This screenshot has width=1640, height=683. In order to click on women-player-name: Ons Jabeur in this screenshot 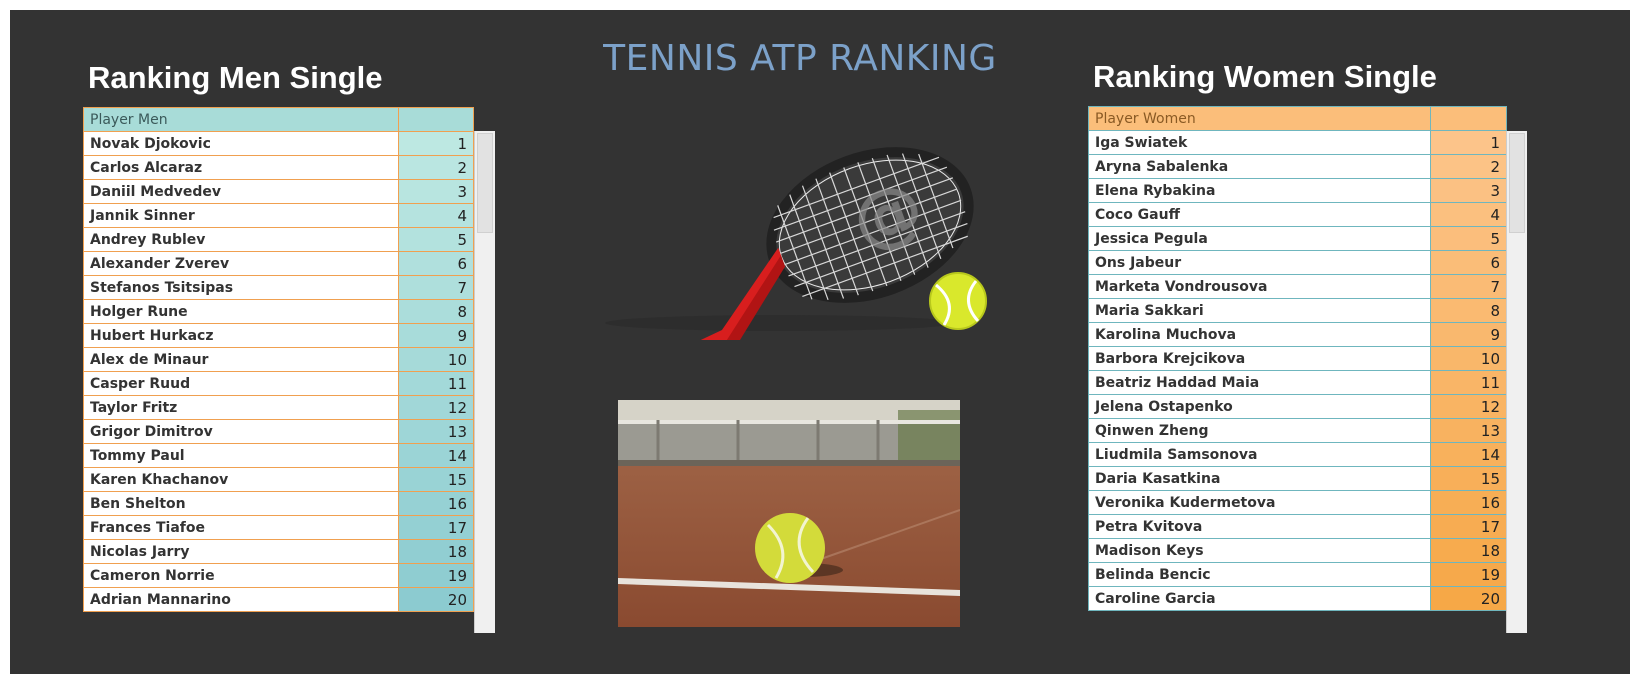, I will do `click(1259, 262)`.